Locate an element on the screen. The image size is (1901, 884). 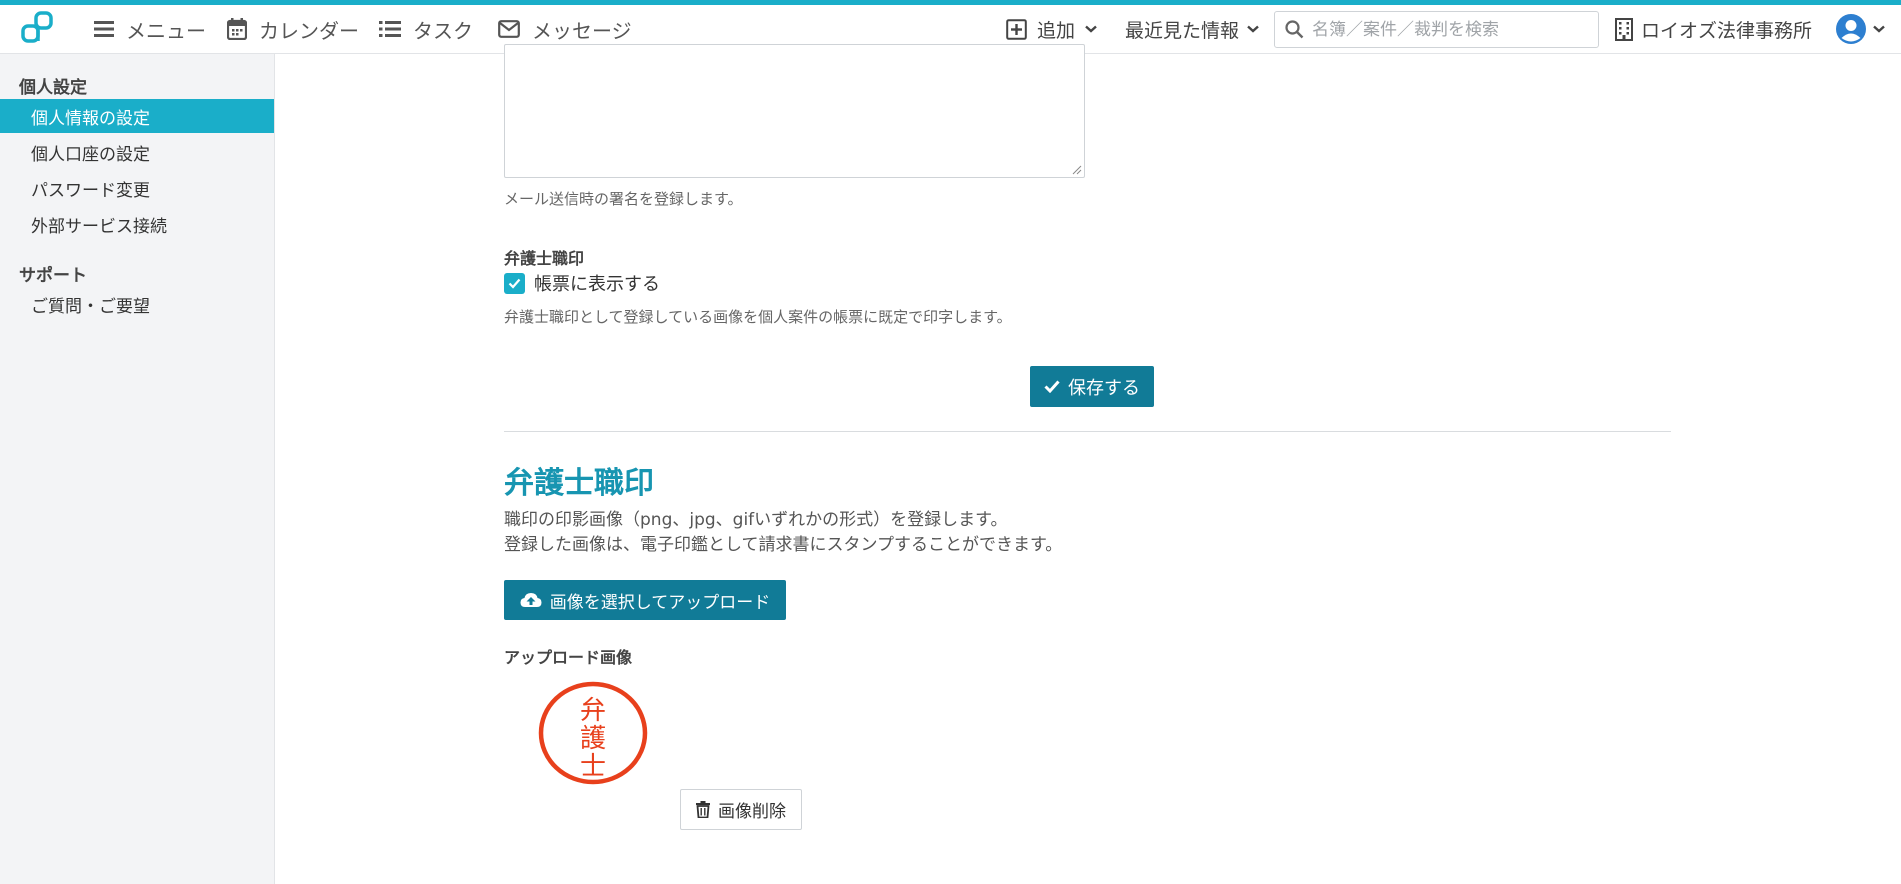
seal-option-label: 弁護士職印 is located at coordinates (544, 258).